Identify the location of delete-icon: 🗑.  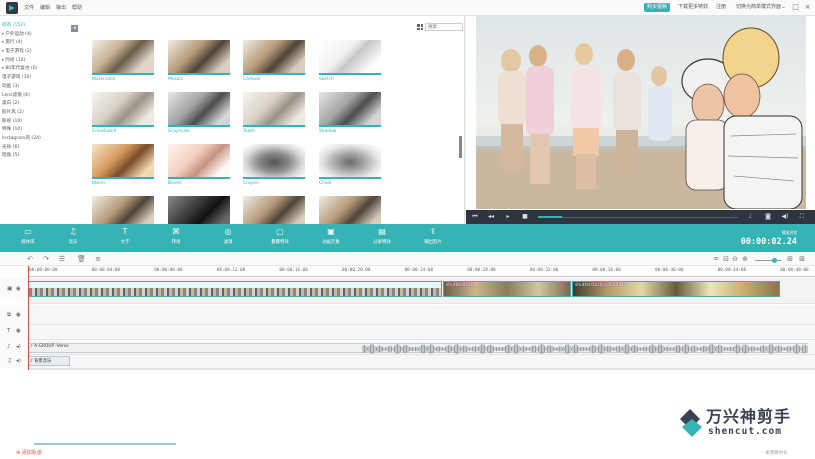
(81, 259).